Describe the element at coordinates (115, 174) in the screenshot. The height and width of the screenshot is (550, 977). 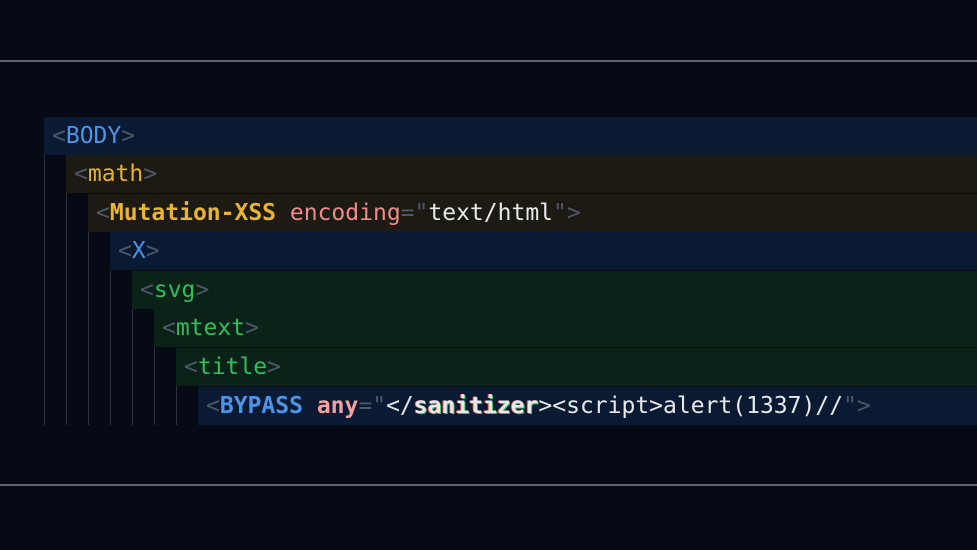
I see `tag-name: math` at that location.